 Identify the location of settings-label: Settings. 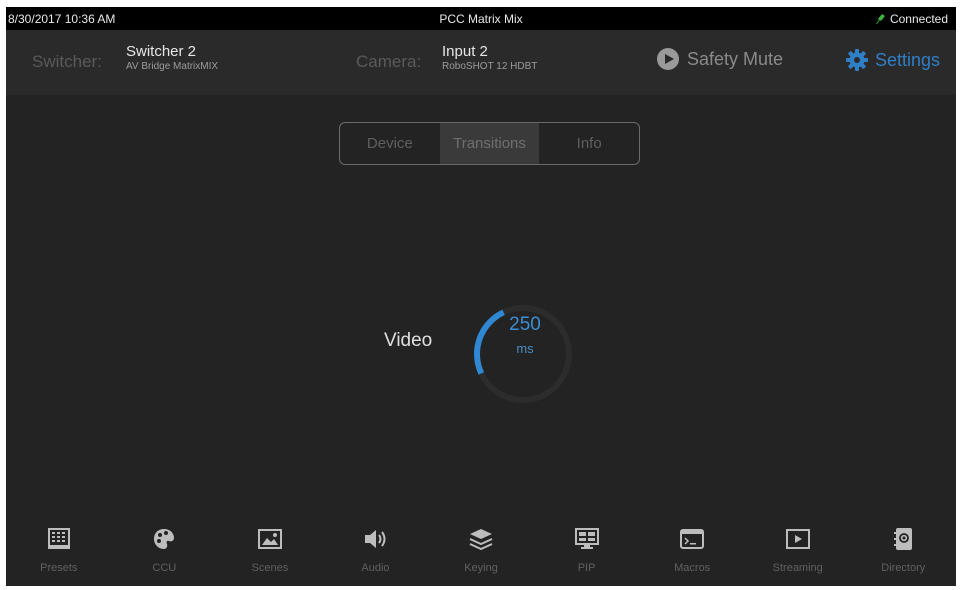
(908, 59).